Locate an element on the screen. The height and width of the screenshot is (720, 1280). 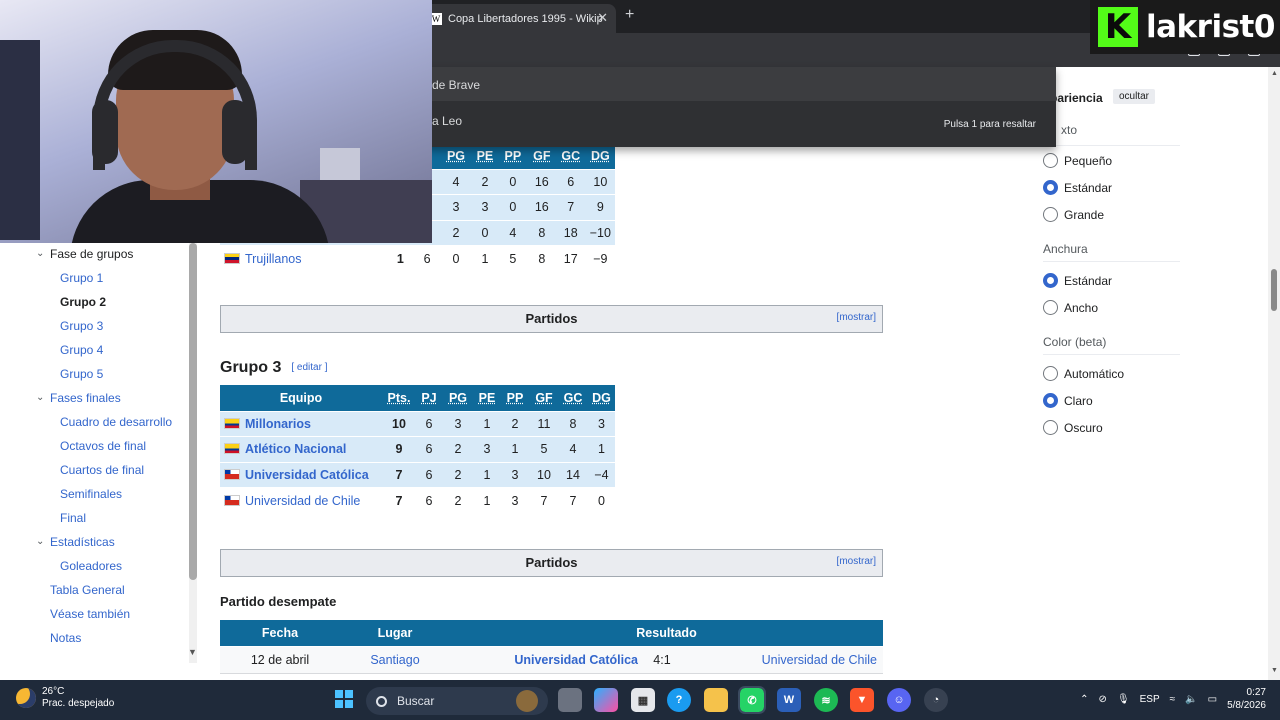
chevron-up-icon: ⌃ is located at coordinates (1084, 699).